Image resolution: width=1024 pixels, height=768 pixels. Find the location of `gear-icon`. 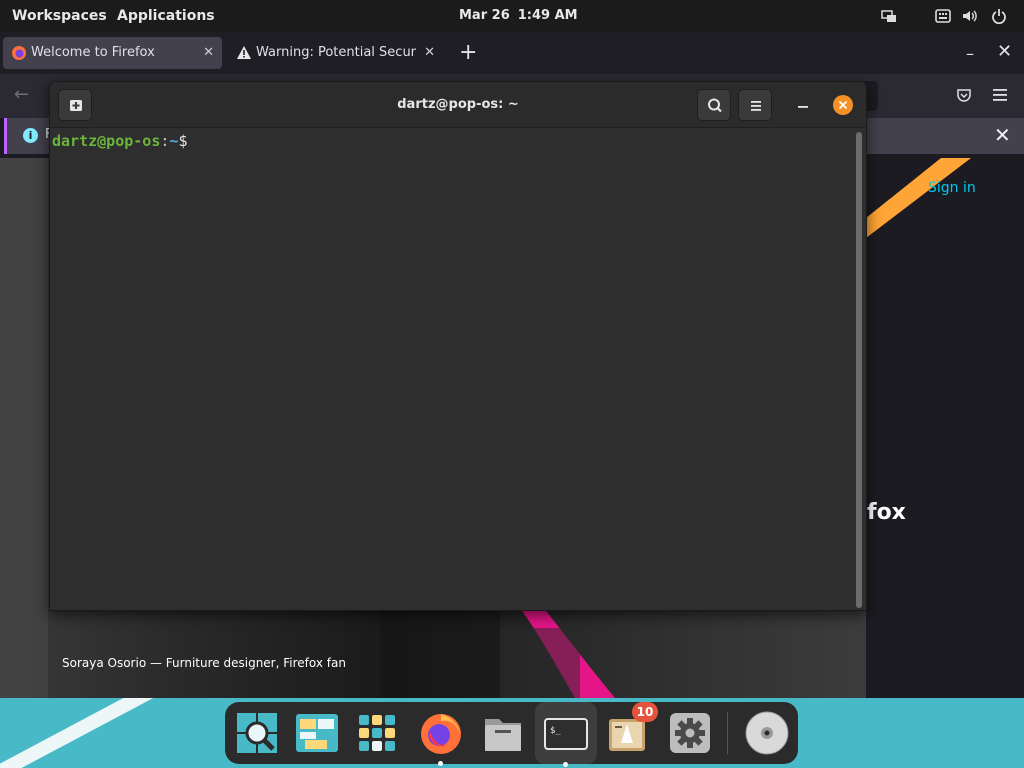

gear-icon is located at coordinates (690, 733).